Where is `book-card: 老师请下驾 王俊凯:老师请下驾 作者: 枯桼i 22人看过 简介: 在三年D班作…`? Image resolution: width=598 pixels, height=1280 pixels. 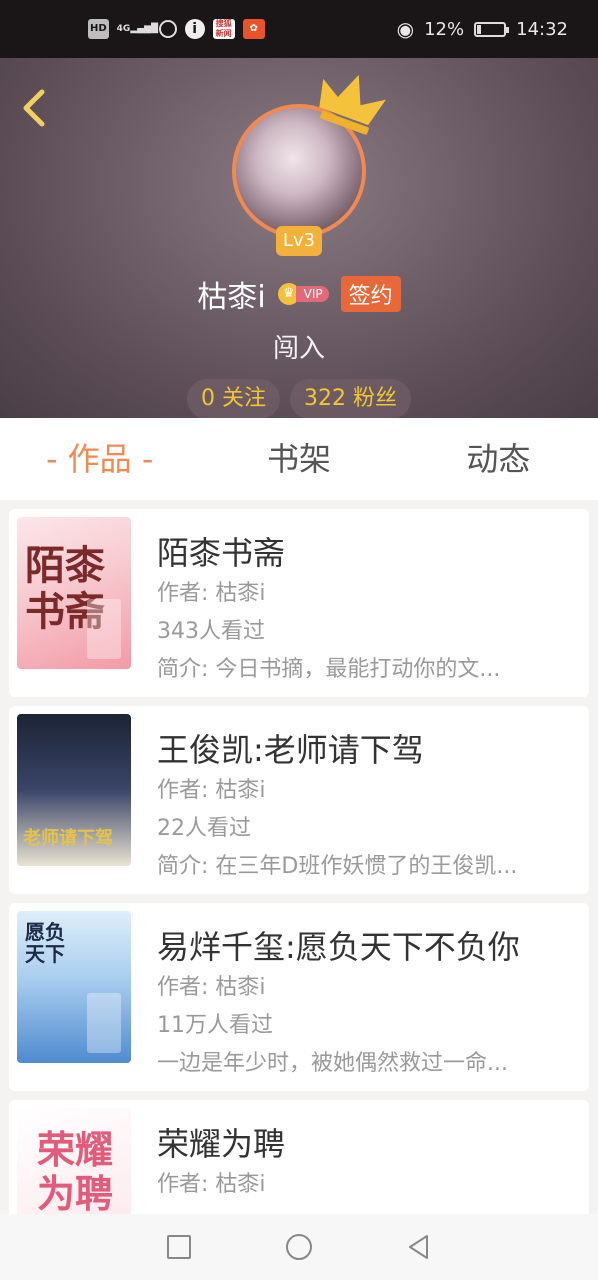
book-card: 老师请下驾 王俊凯:老师请下驾 作者: 枯桼i 22人看过 简介: 在三年D班作… is located at coordinates (299, 800).